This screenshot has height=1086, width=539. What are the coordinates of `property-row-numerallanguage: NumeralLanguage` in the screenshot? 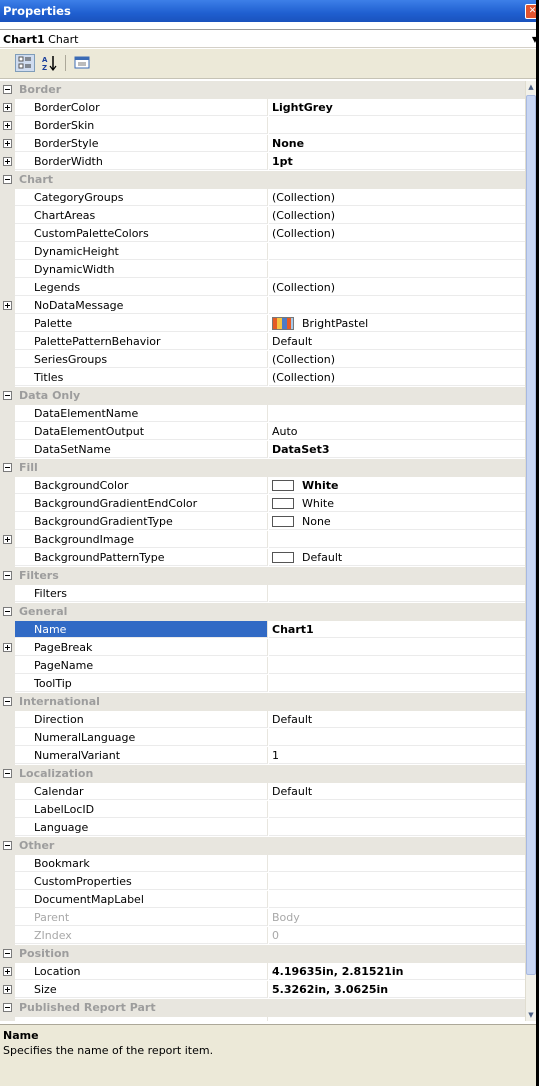 It's located at (262, 738).